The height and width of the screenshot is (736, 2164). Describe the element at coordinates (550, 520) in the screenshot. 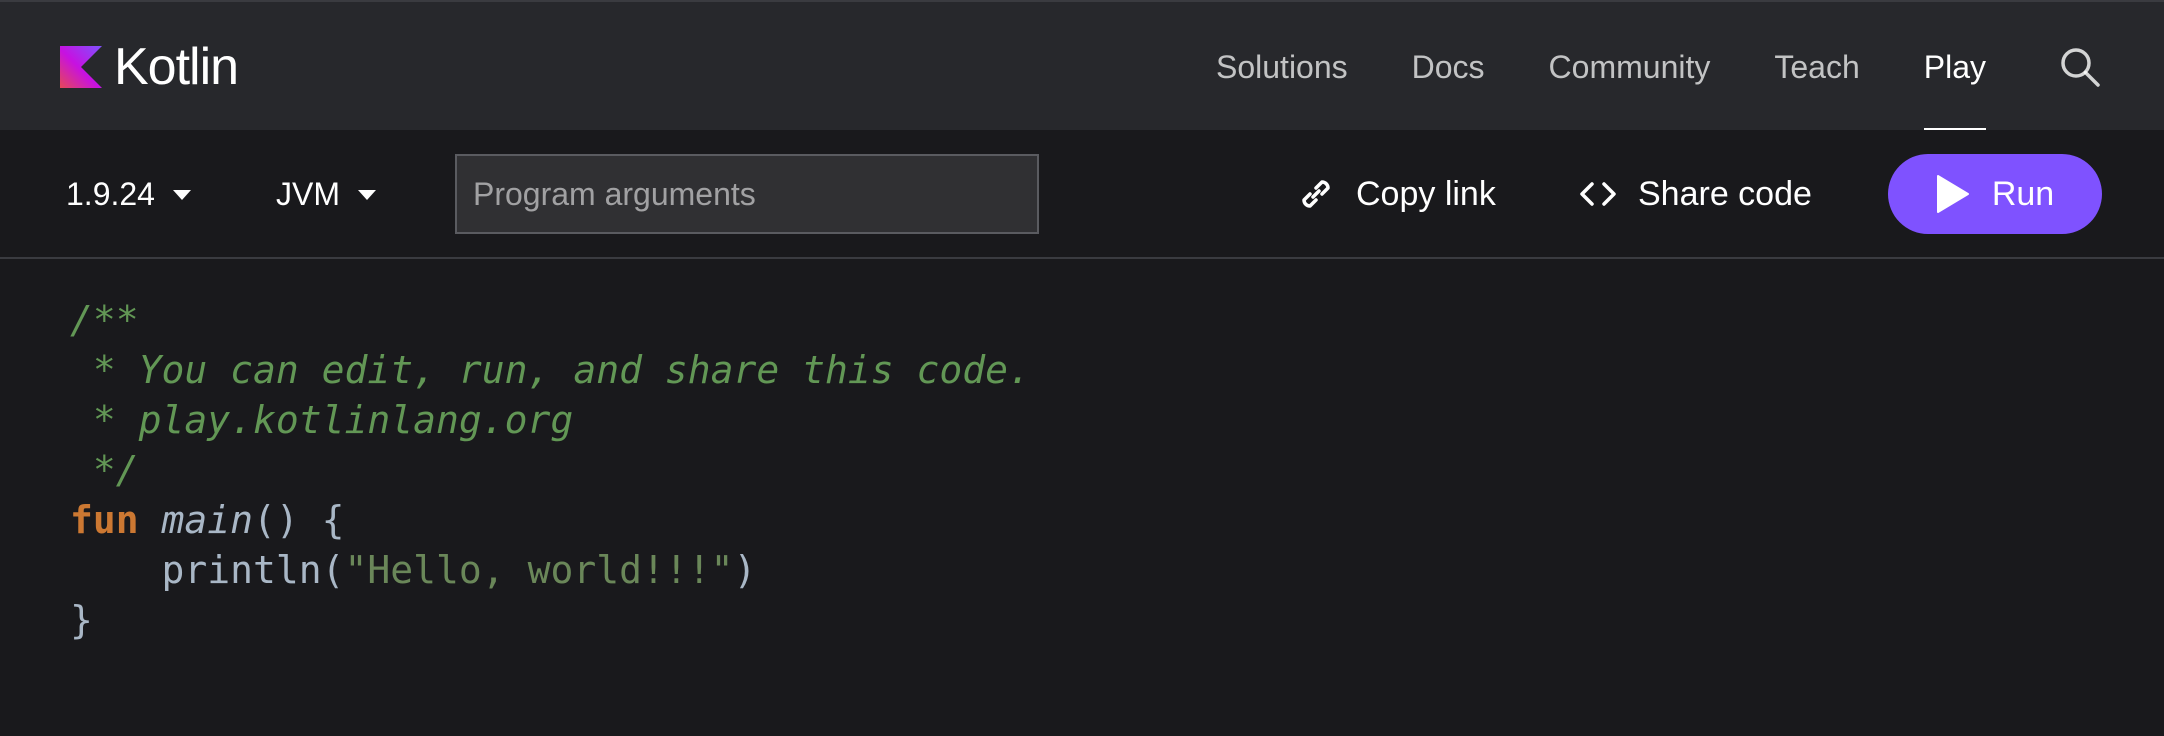

I see `code-line: fun main() {` at that location.